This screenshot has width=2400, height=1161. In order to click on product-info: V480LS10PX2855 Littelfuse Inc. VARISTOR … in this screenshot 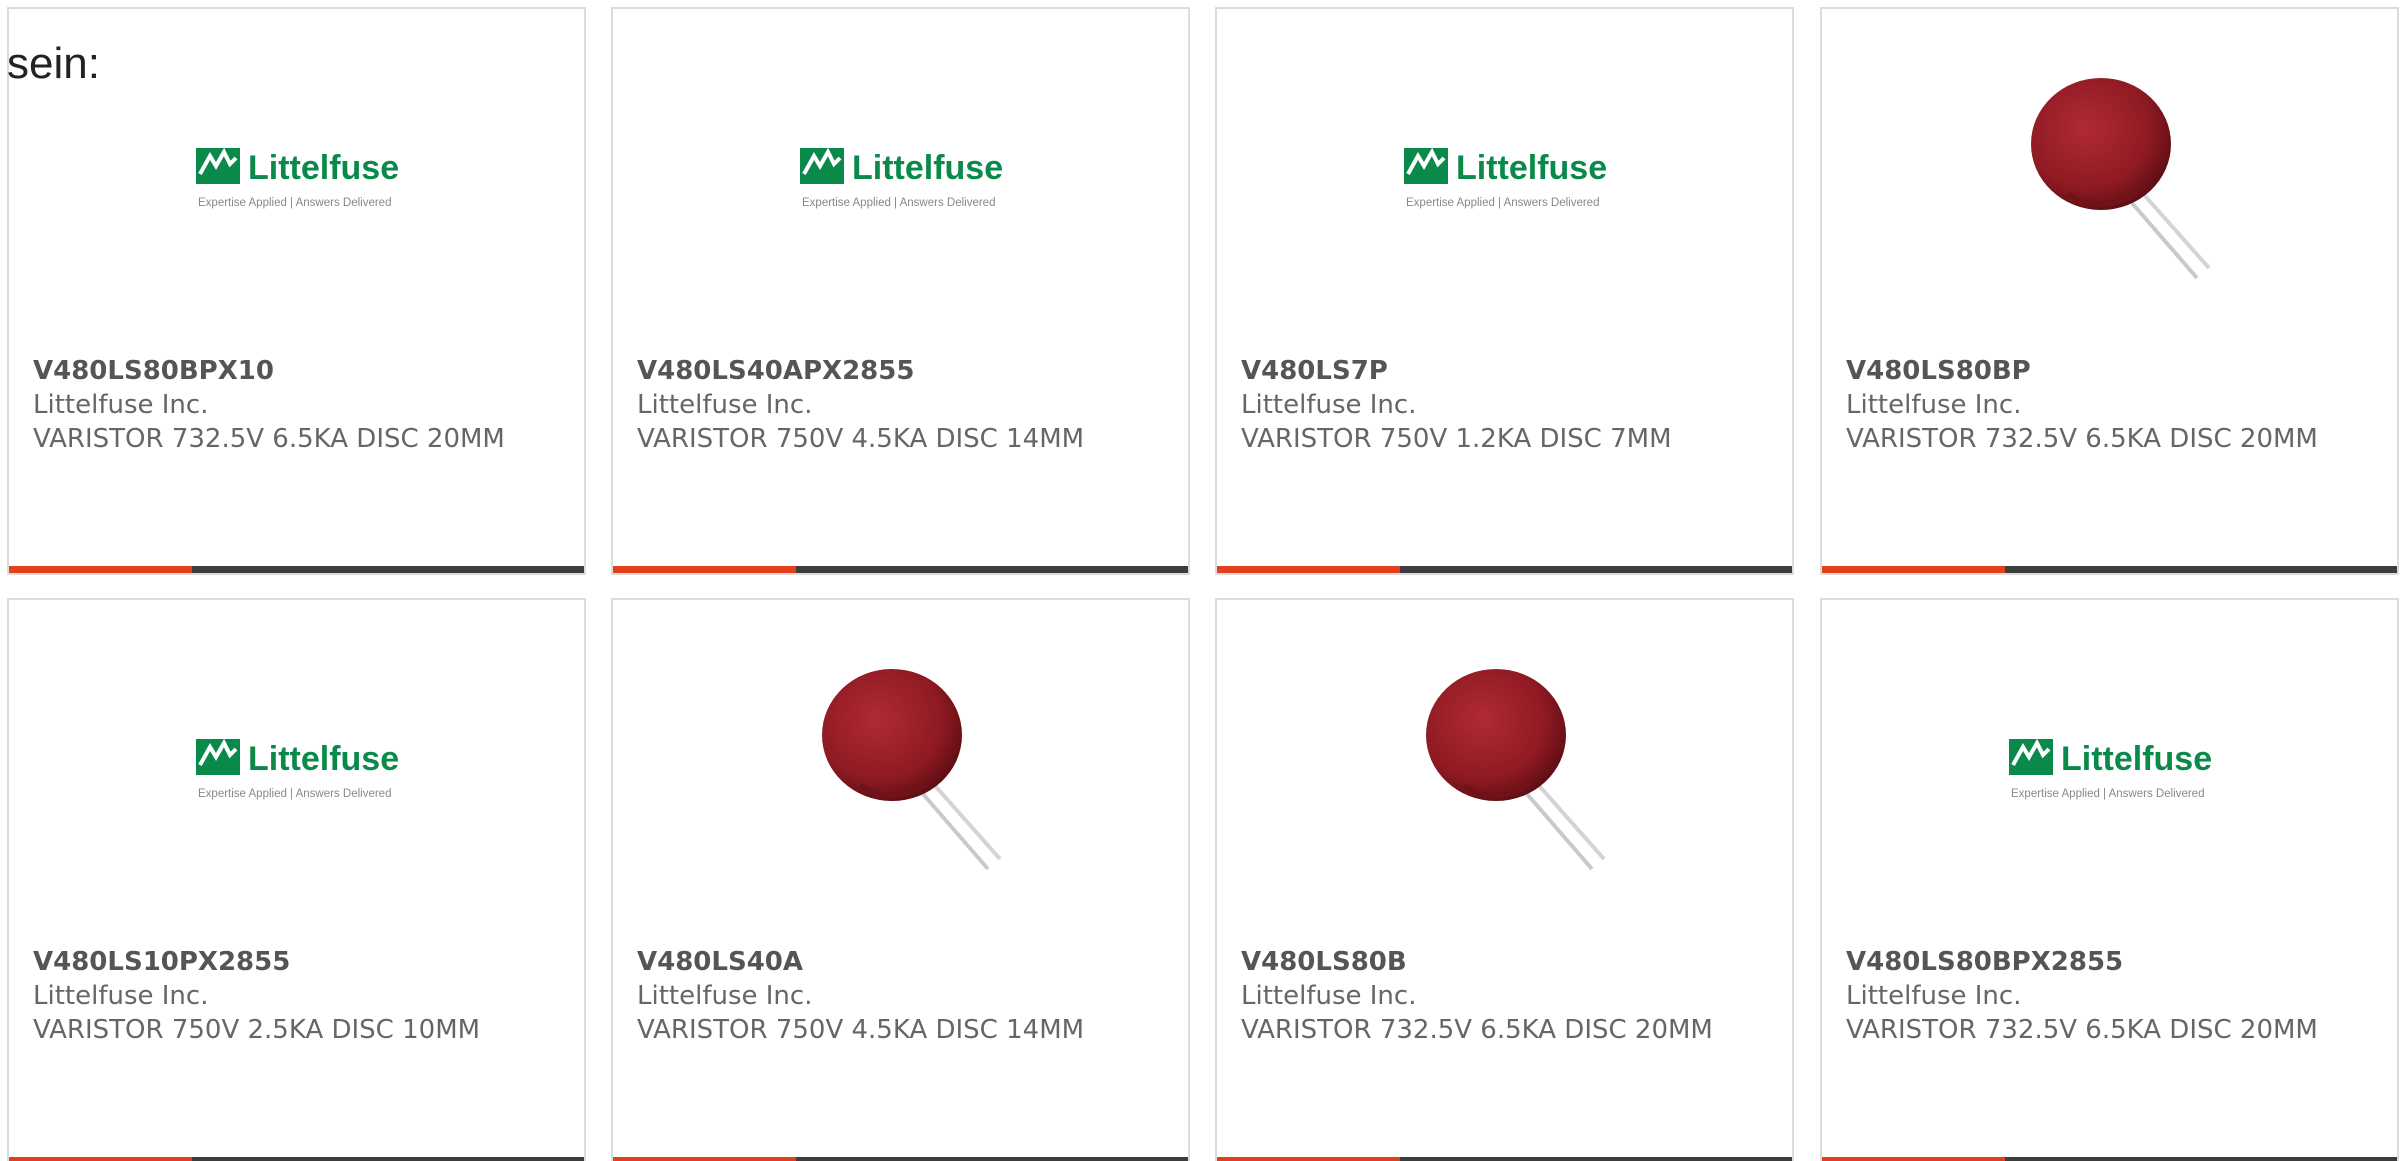, I will do `click(293, 996)`.